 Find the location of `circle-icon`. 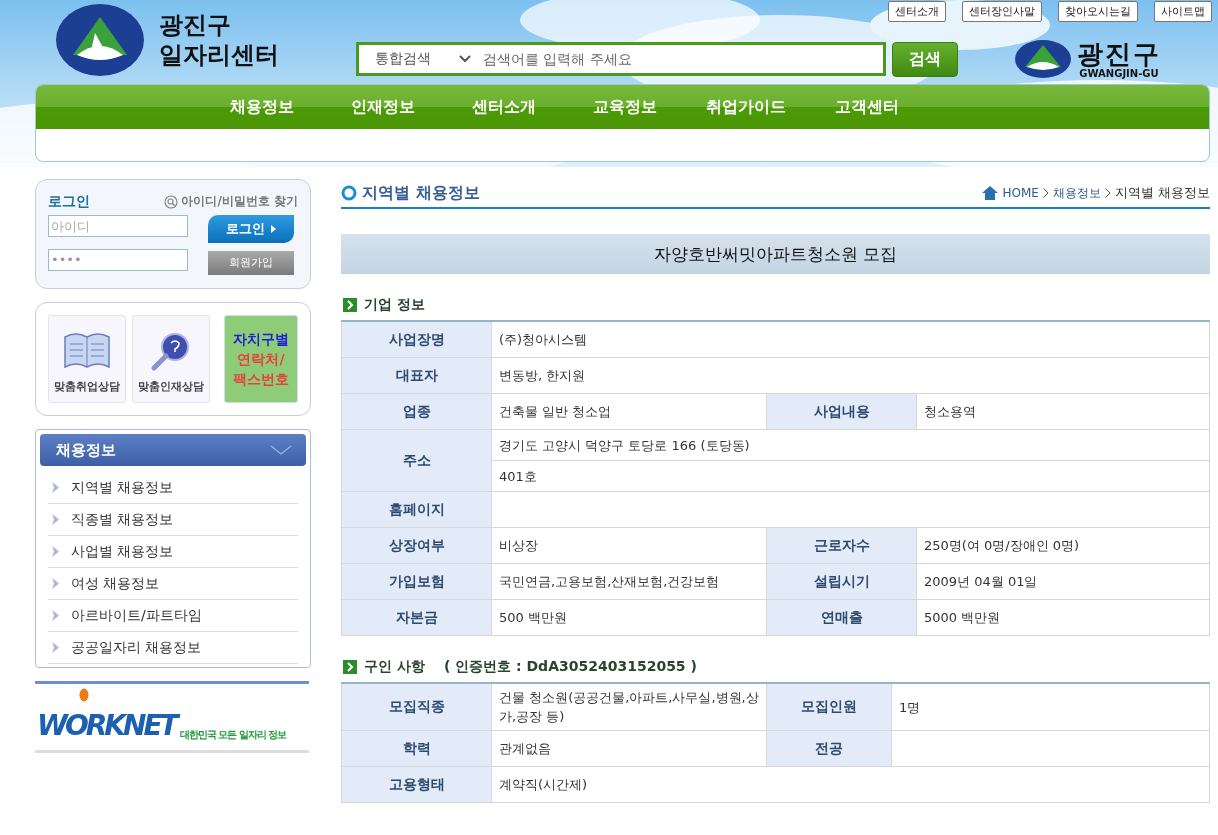

circle-icon is located at coordinates (349, 193).